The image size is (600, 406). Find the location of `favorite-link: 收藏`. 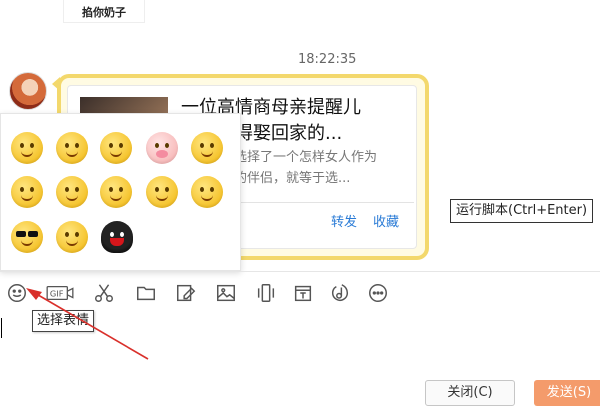

favorite-link: 收藏 is located at coordinates (386, 220).